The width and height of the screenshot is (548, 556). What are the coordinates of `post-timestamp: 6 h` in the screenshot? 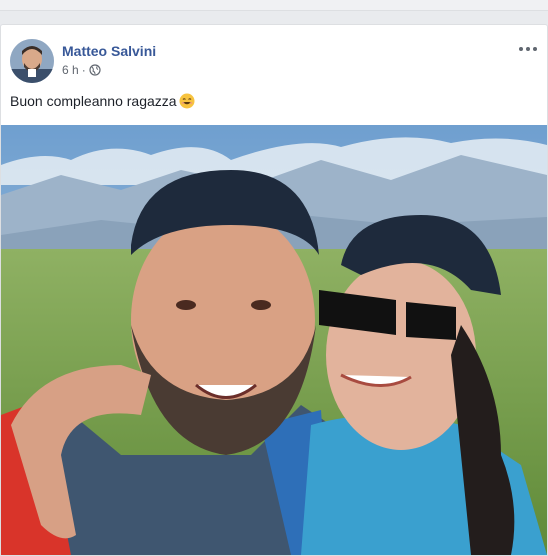 It's located at (70, 70).